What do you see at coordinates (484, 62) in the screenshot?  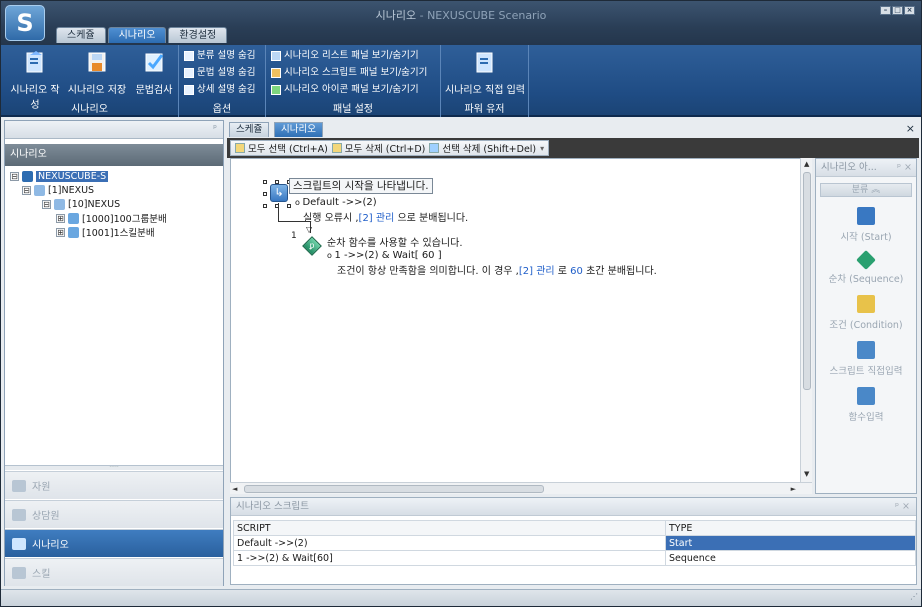 I see `direct-input-icon` at bounding box center [484, 62].